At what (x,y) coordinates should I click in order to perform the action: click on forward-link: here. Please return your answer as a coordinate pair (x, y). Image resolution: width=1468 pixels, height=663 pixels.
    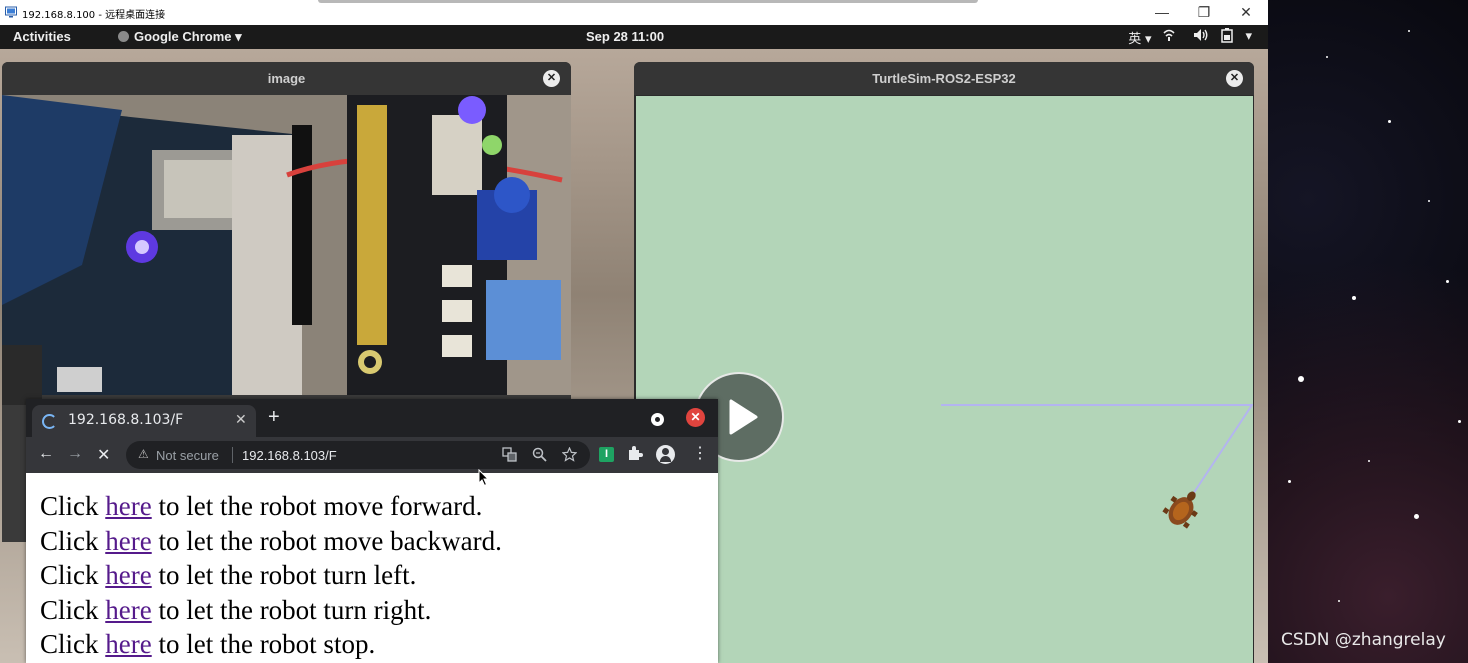
    Looking at the image, I should click on (128, 506).